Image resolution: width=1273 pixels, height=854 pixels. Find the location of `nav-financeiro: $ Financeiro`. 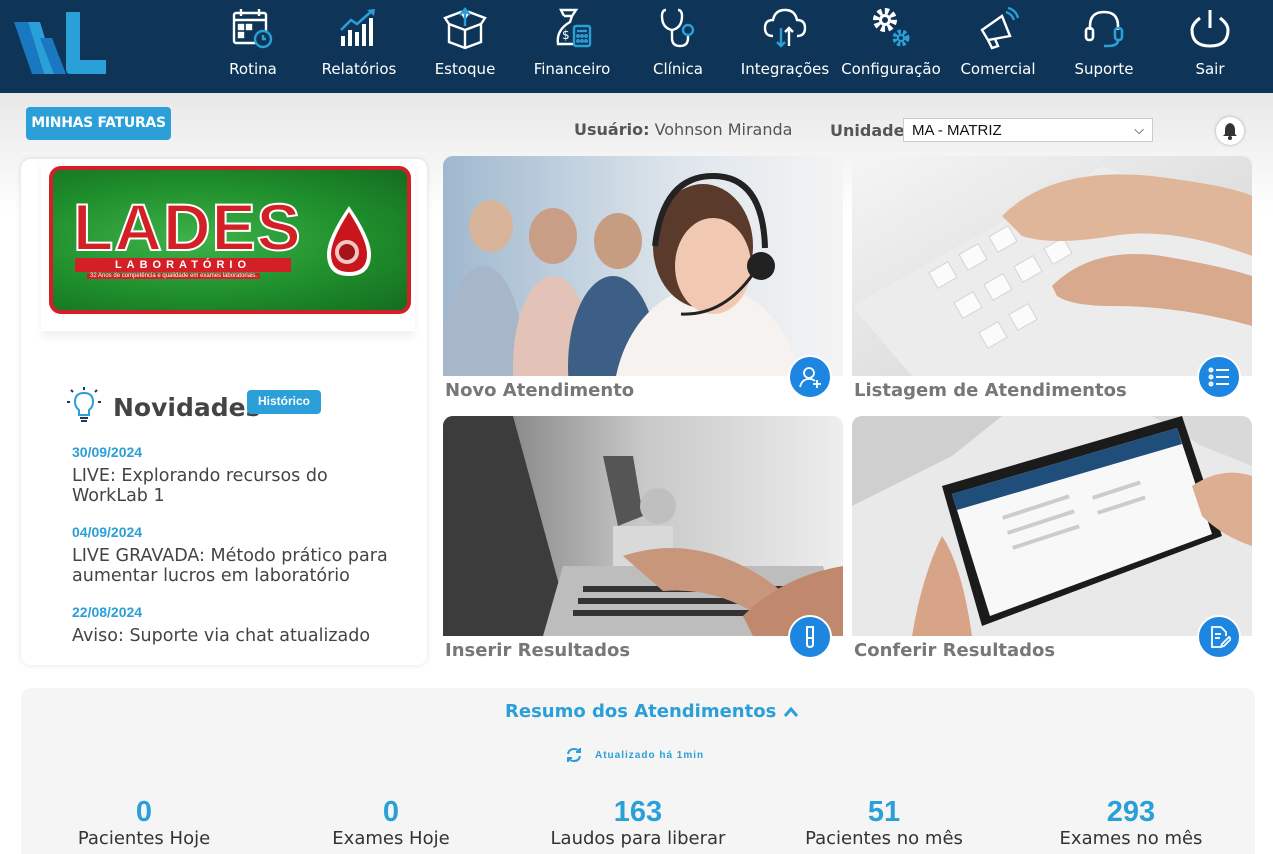

nav-financeiro: $ Financeiro is located at coordinates (572, 46).